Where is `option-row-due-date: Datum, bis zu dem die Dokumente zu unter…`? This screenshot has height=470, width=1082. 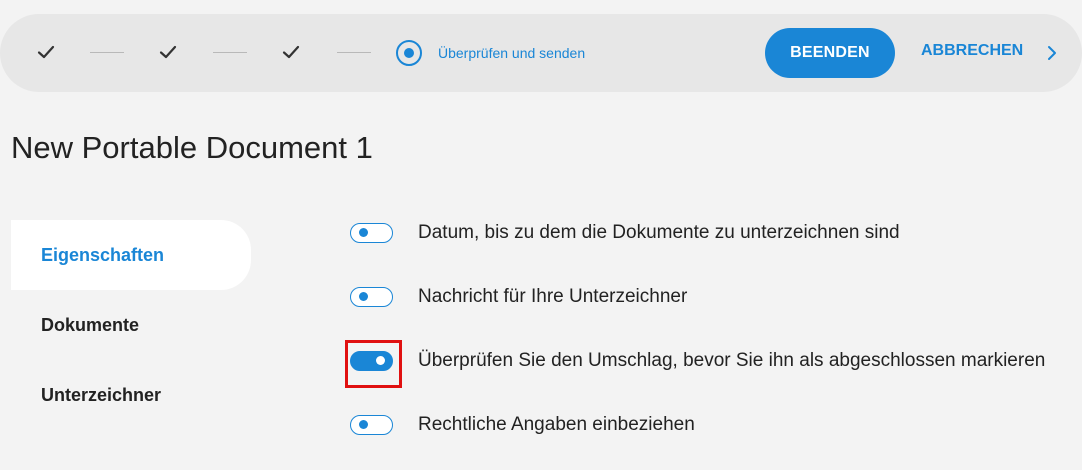 option-row-due-date: Datum, bis zu dem die Dokumente zu unter… is located at coordinates (625, 233).